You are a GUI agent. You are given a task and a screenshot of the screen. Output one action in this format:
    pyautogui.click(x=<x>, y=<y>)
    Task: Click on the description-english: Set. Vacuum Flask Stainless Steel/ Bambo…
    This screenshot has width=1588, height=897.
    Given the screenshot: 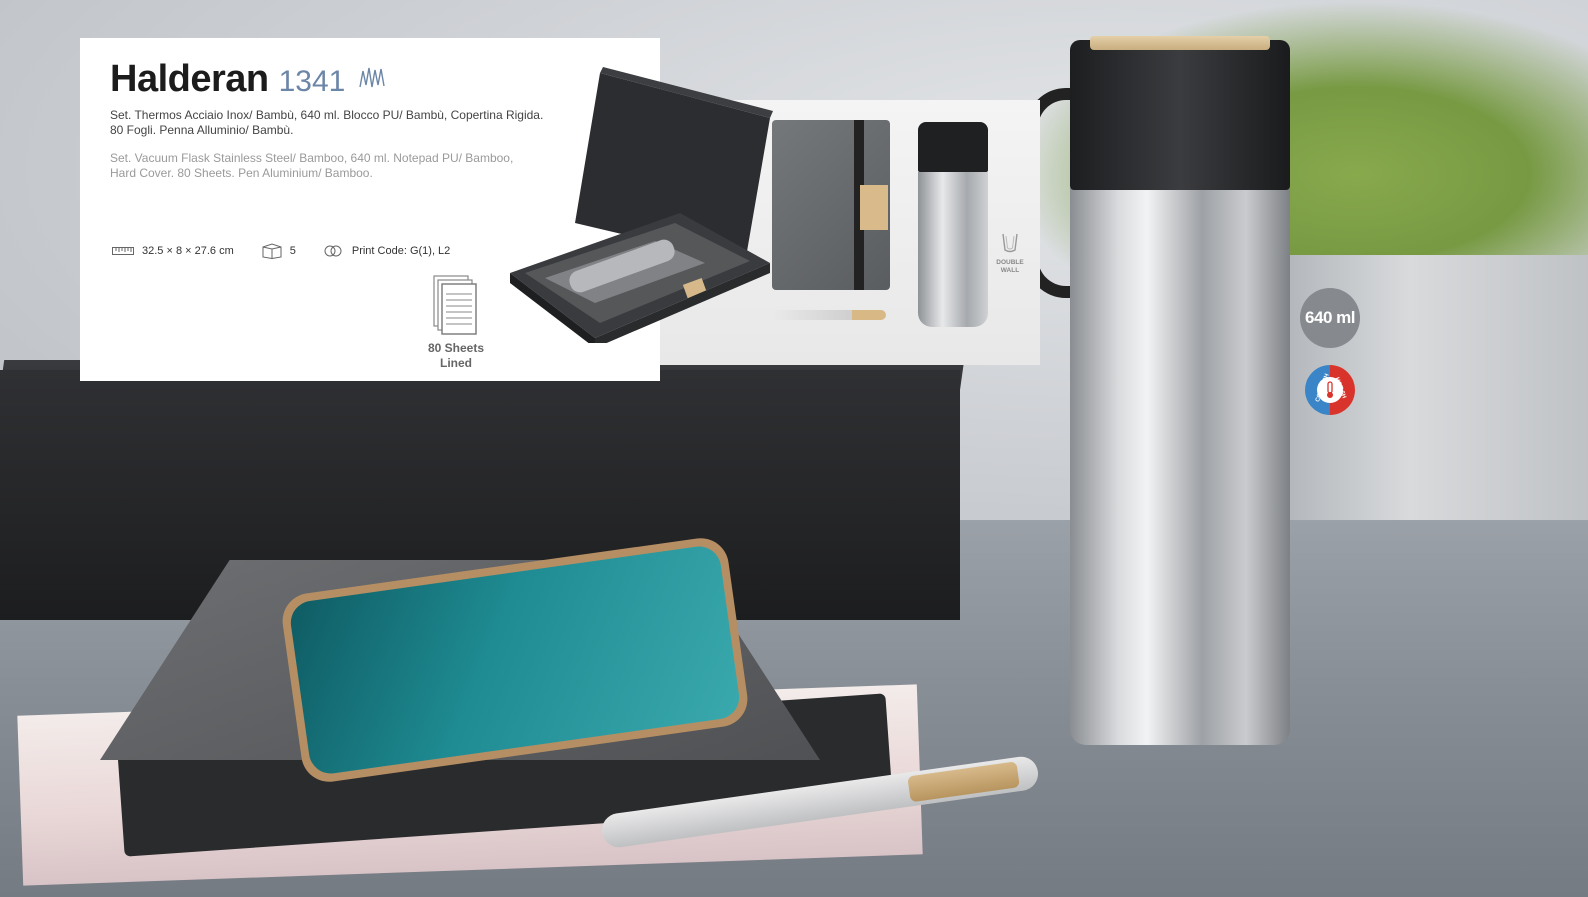 What is the action you would take?
    pyautogui.click(x=312, y=165)
    